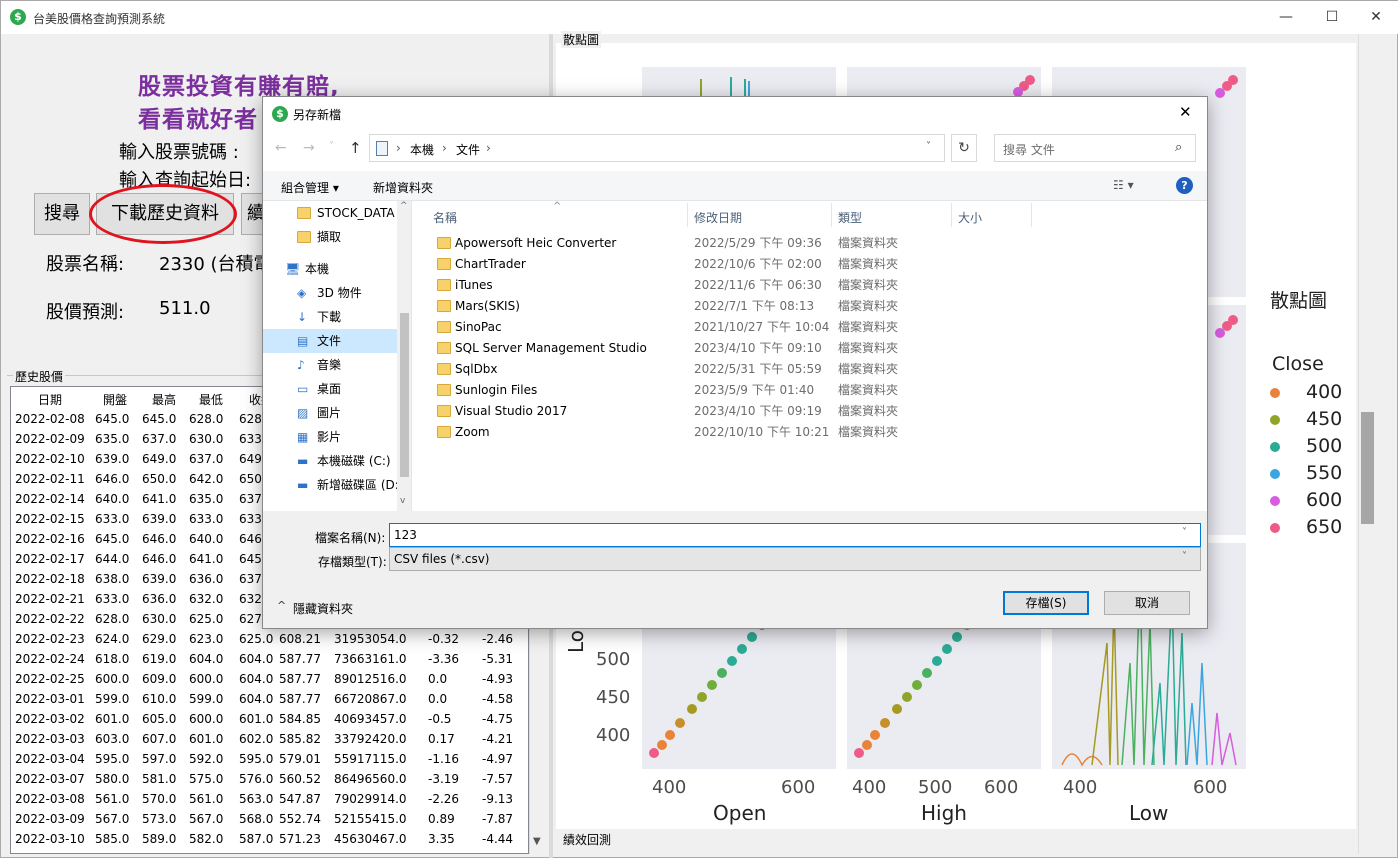 This screenshot has height=858, width=1398. I want to click on help-icon: ?, so click(1184, 185).